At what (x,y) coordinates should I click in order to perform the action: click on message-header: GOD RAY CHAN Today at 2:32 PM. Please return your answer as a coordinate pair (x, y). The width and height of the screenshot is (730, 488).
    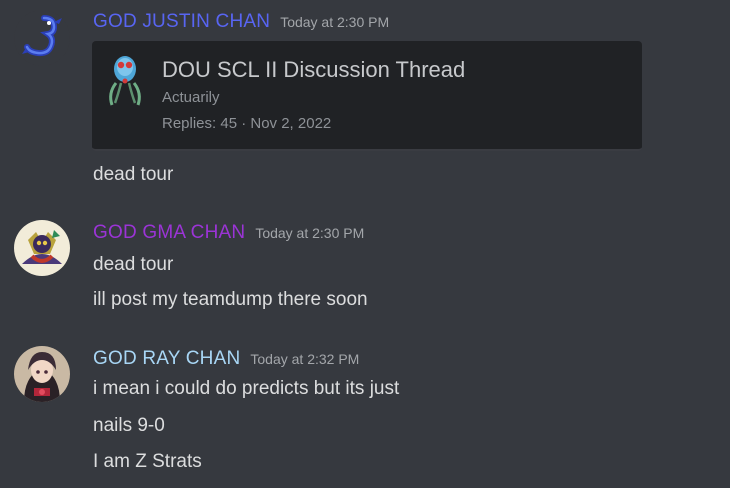
    Looking at the image, I should click on (226, 359).